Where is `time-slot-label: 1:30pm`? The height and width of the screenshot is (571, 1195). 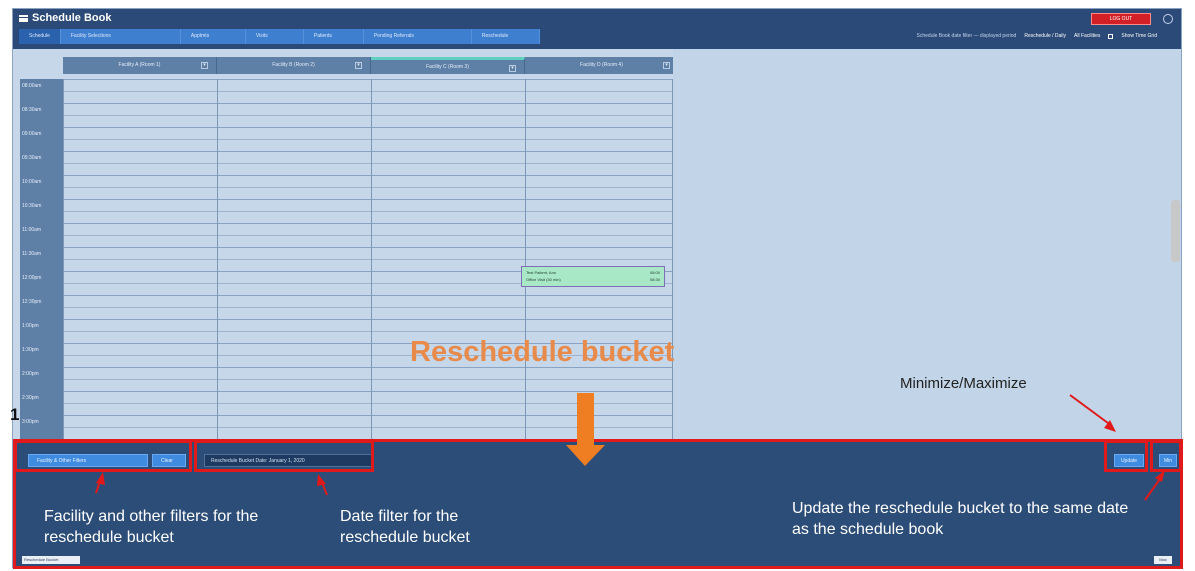 time-slot-label: 1:30pm is located at coordinates (30, 350).